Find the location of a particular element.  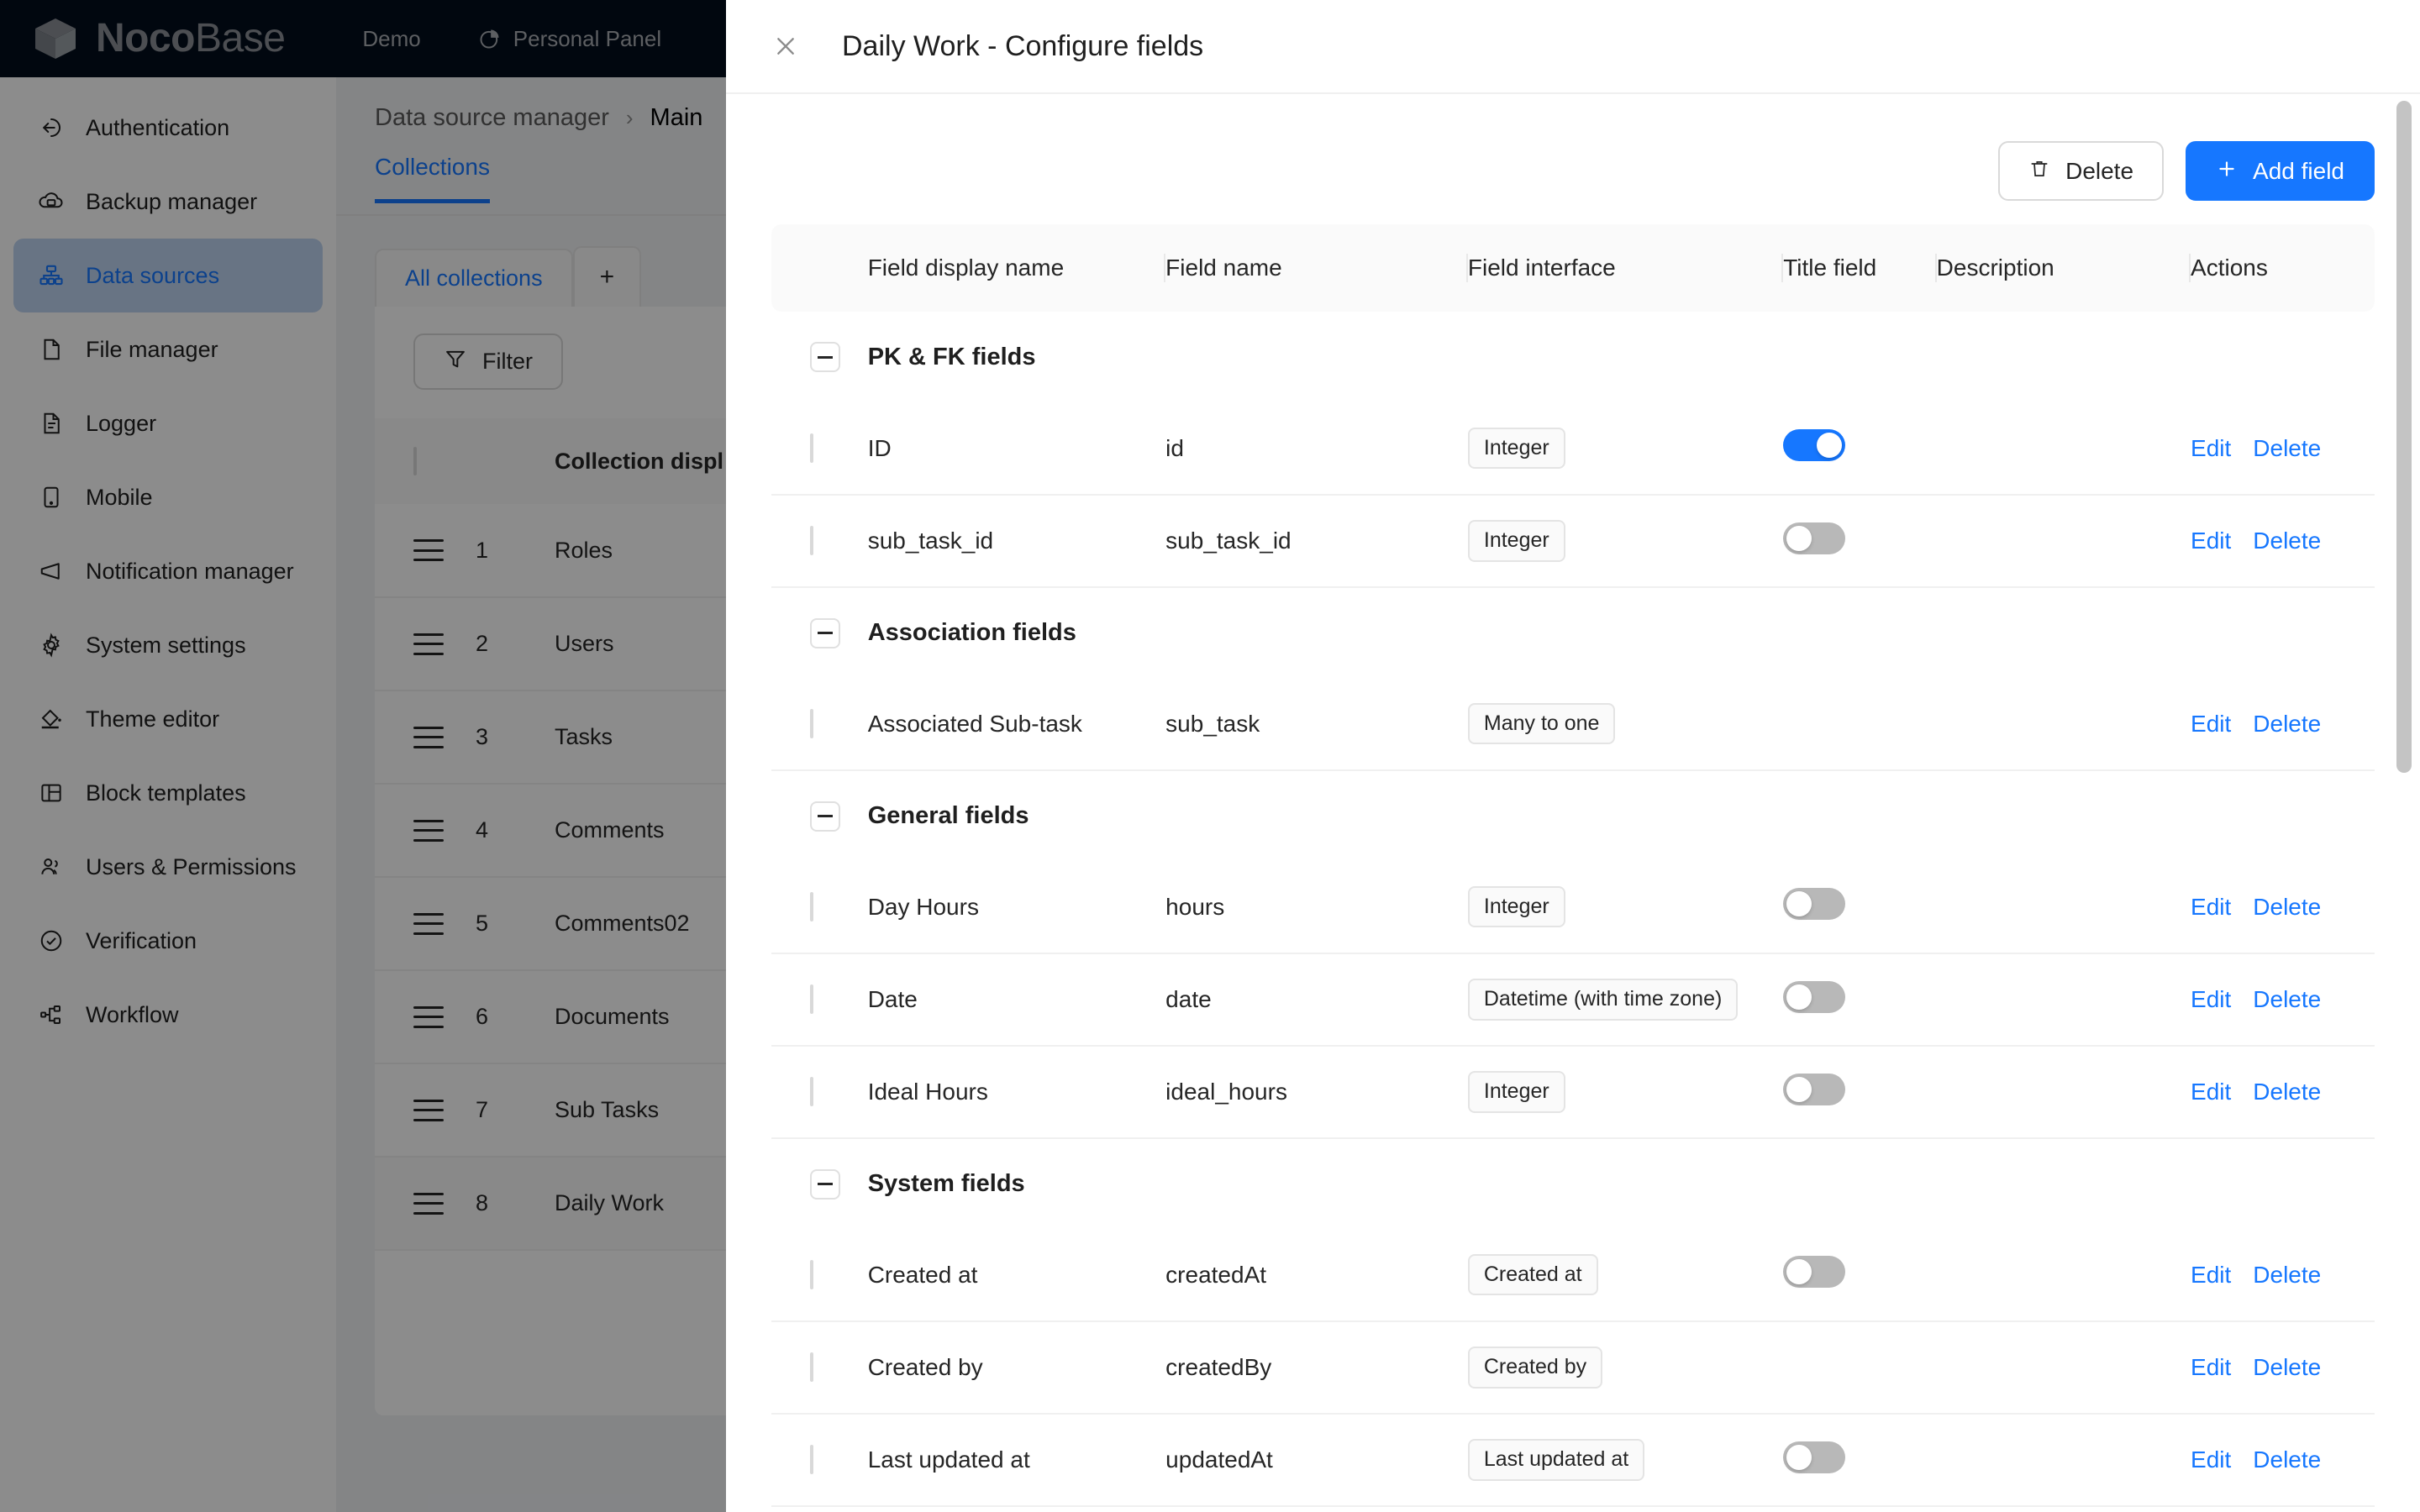

delete-button: Delete is located at coordinates (2082, 171).